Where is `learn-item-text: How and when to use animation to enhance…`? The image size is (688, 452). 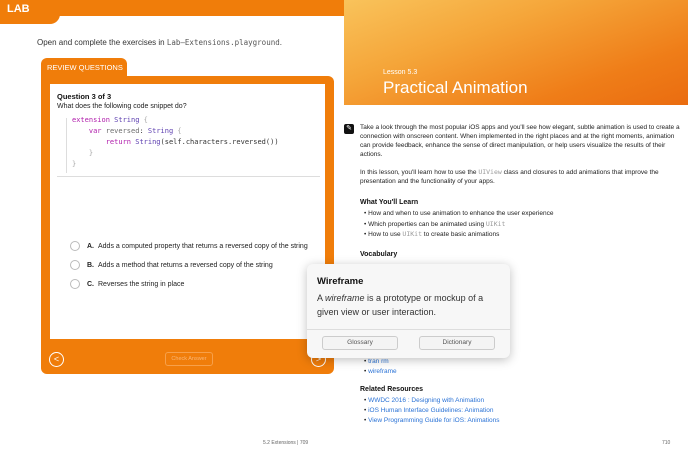 learn-item-text: How and when to use animation to enhance… is located at coordinates (461, 213).